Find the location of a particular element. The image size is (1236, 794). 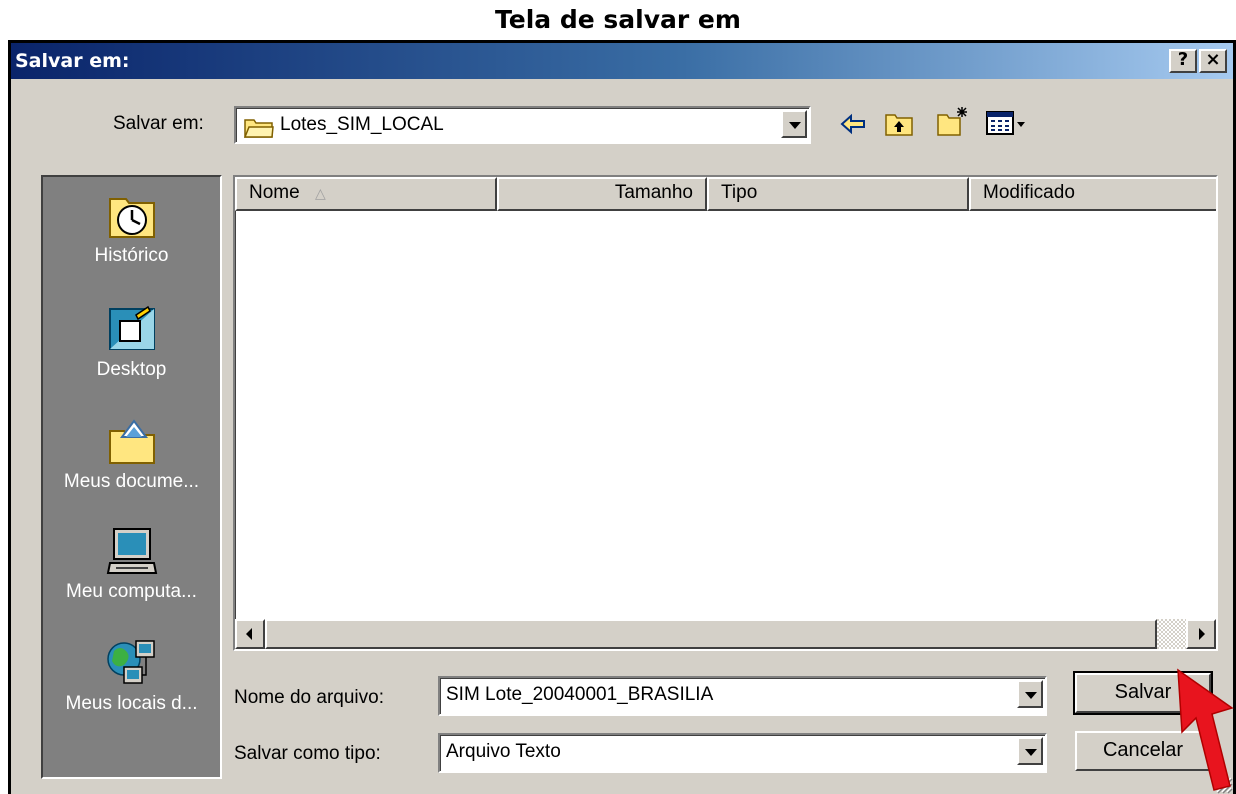

new-folder-icon is located at coordinates (952, 121).